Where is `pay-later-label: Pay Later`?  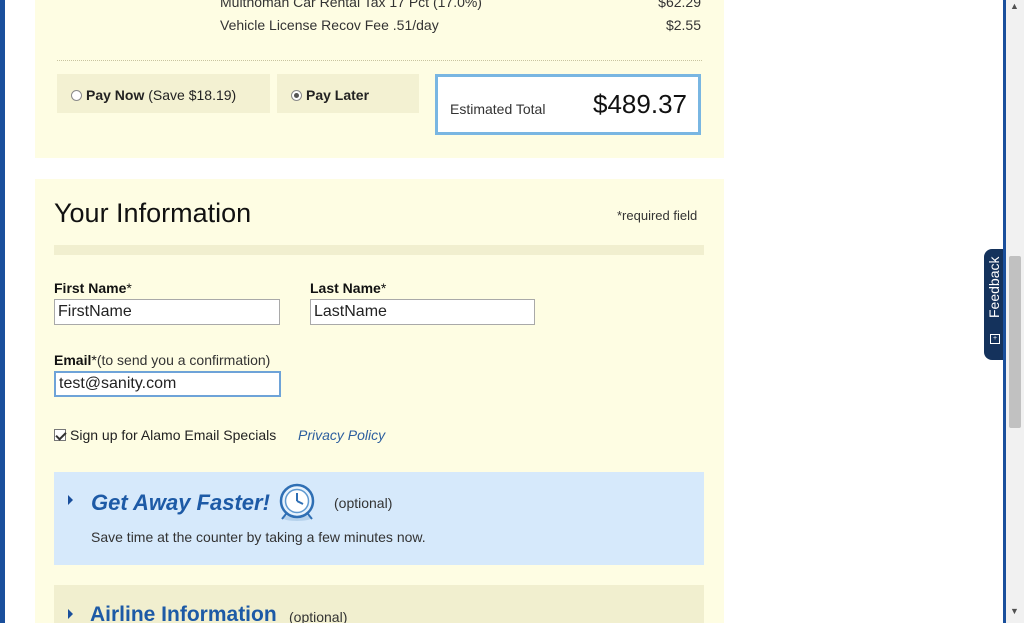
pay-later-label: Pay Later is located at coordinates (338, 95).